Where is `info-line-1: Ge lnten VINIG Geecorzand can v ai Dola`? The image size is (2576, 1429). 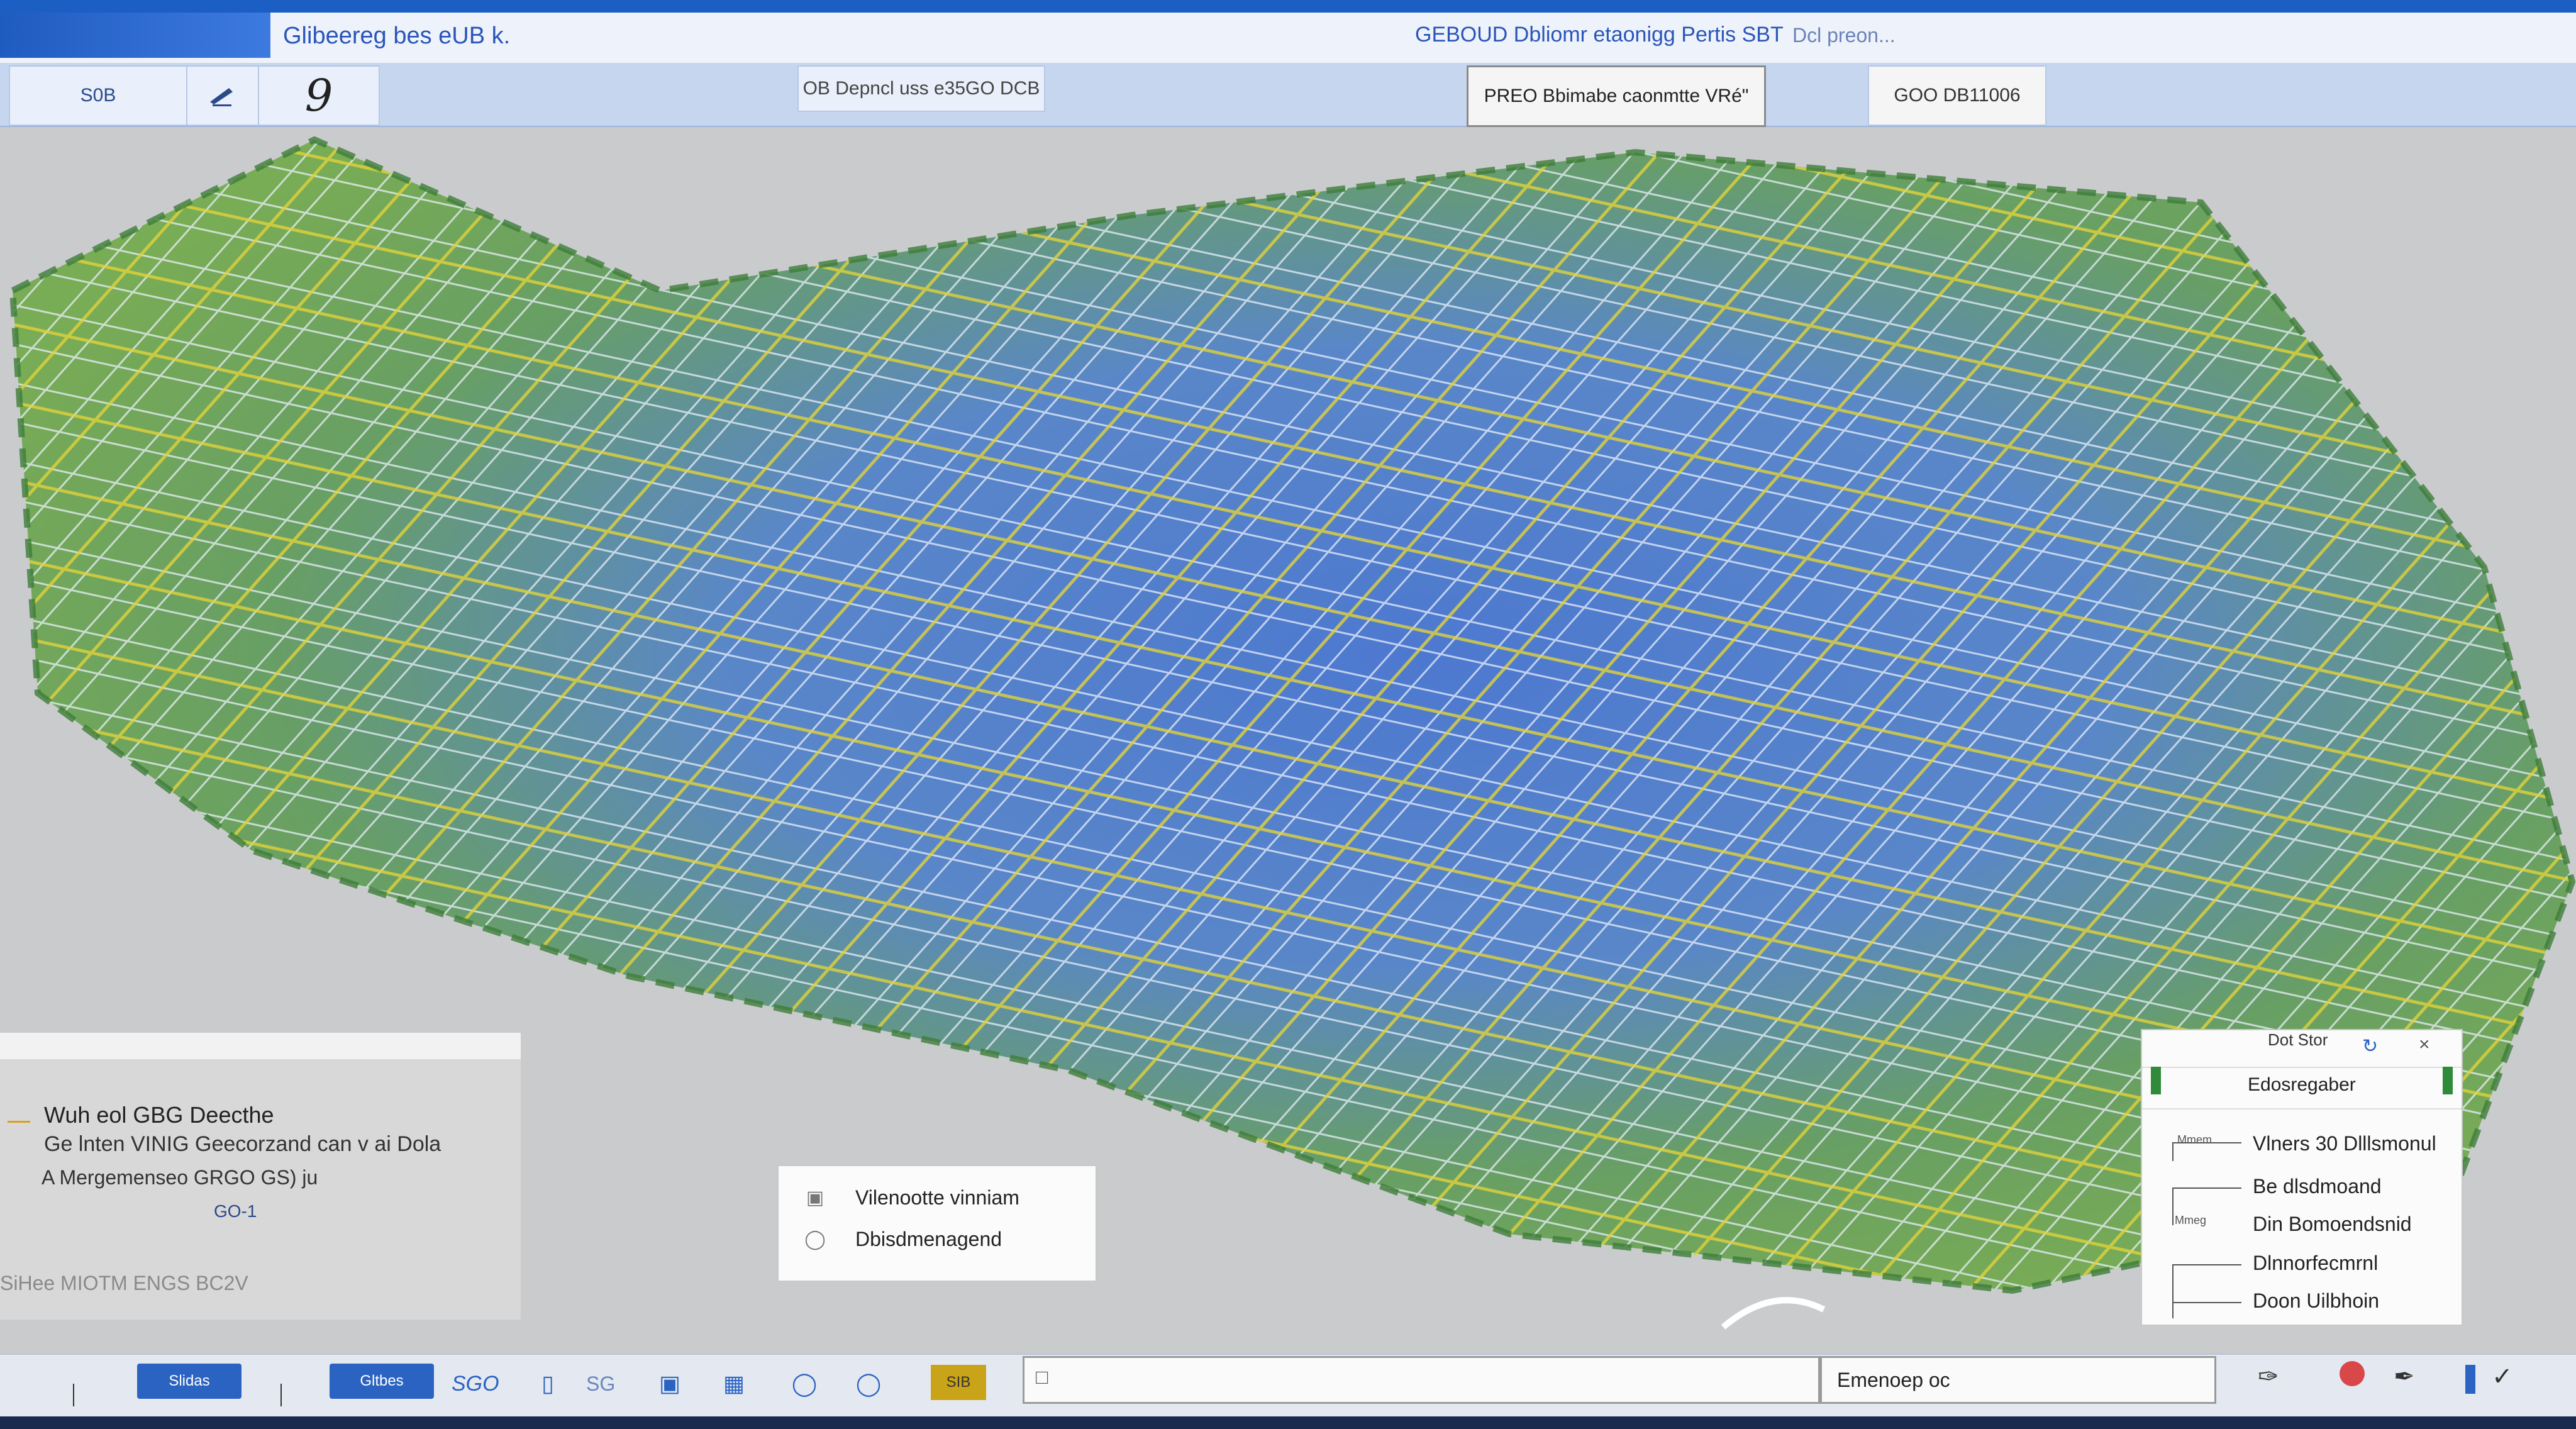
info-line-1: Ge lnten VINIG Geecorzand can v ai Dola is located at coordinates (242, 1144).